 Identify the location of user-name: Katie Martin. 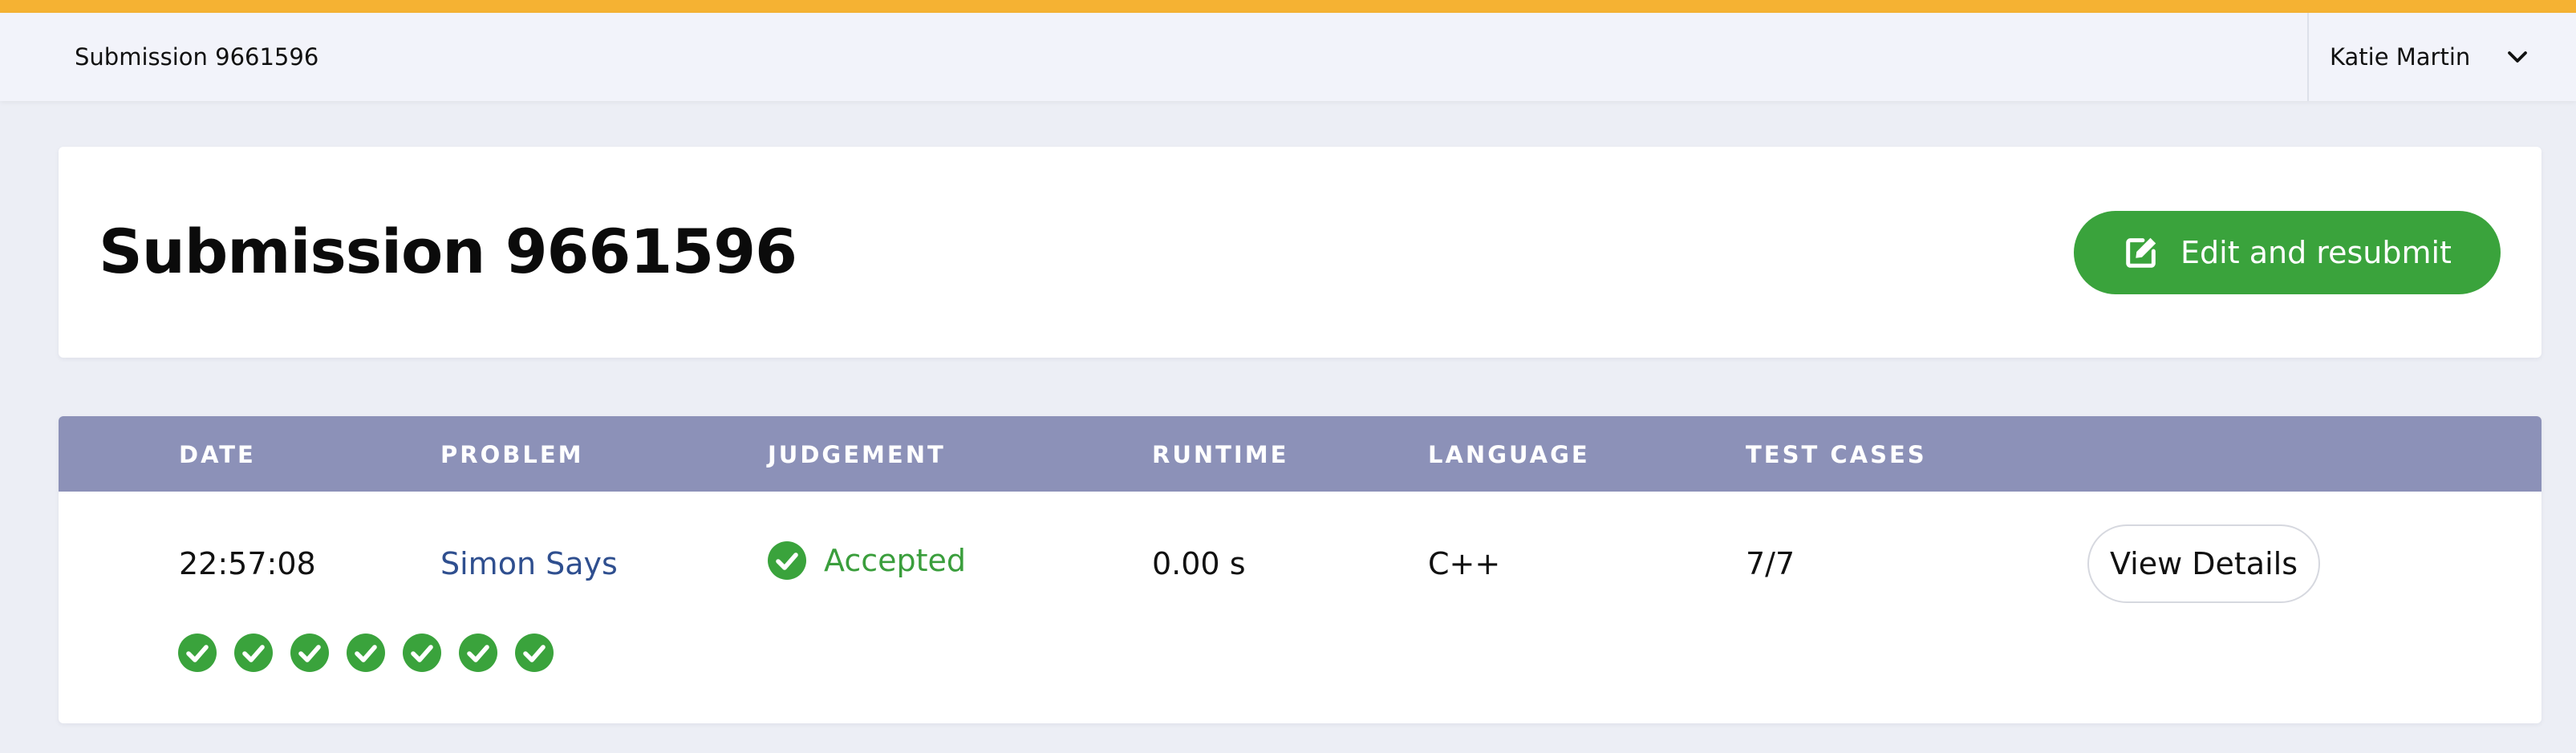
(2400, 57).